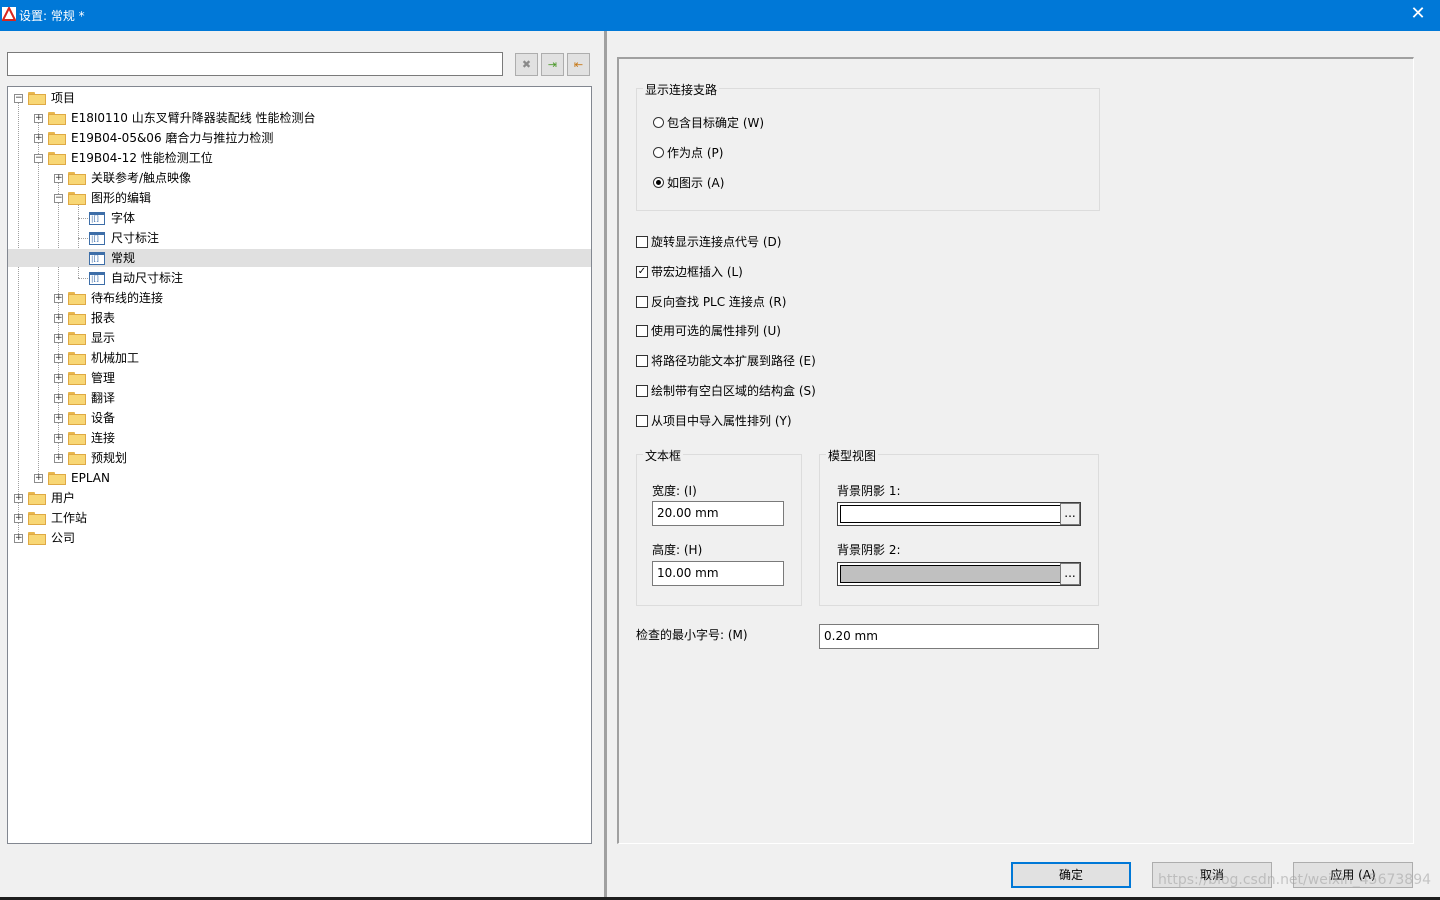 The width and height of the screenshot is (1440, 900). I want to click on tree-item-project-e19b04-12: − E19B04-12 性能检测工位, so click(299, 158).